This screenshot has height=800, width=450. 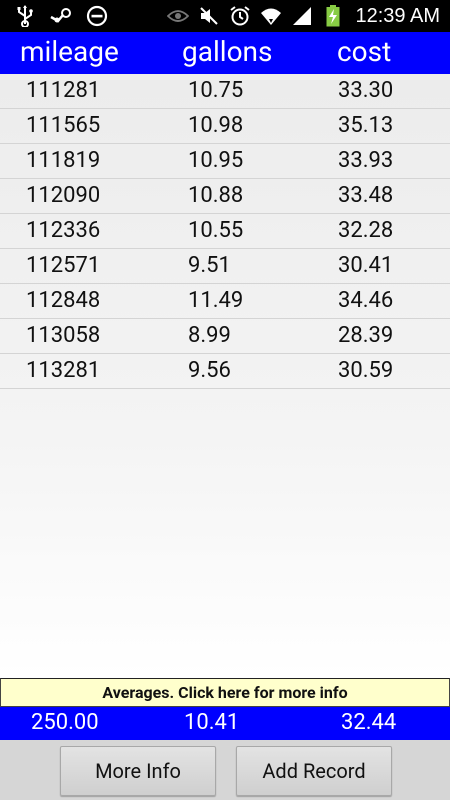 What do you see at coordinates (314, 771) in the screenshot?
I see `add-record-button: Add Record` at bounding box center [314, 771].